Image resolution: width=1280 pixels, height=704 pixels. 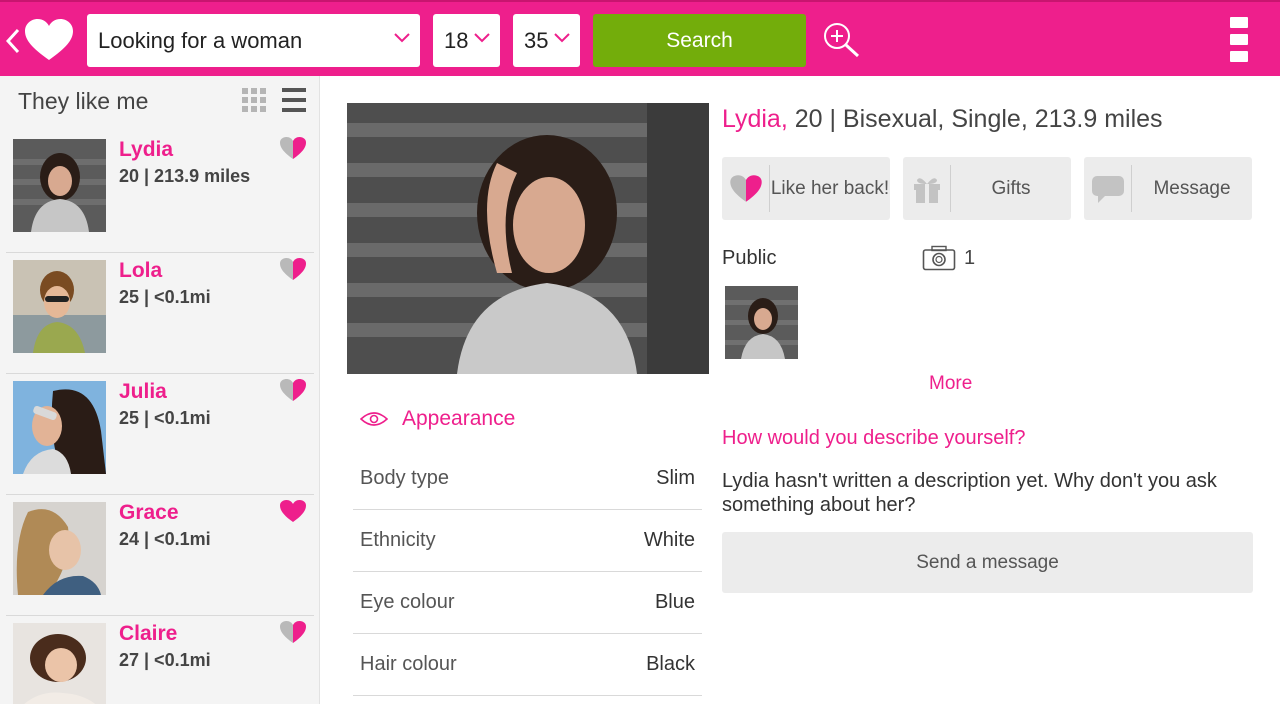 I want to click on list-item: Claire 27 | <0.1mi, so click(x=160, y=660).